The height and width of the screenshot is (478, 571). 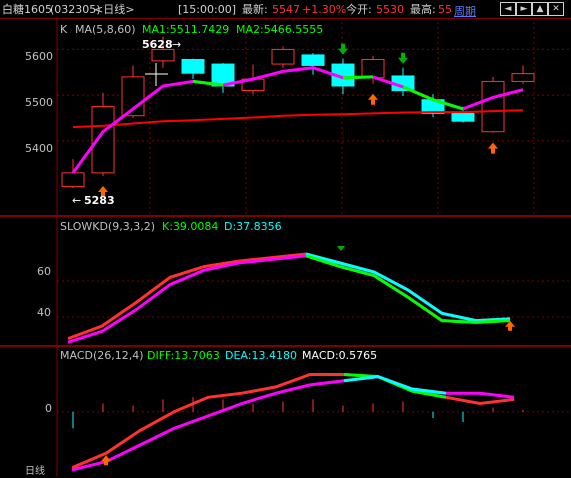 I want to click on min-arrow-icon: ←, so click(x=77, y=200).